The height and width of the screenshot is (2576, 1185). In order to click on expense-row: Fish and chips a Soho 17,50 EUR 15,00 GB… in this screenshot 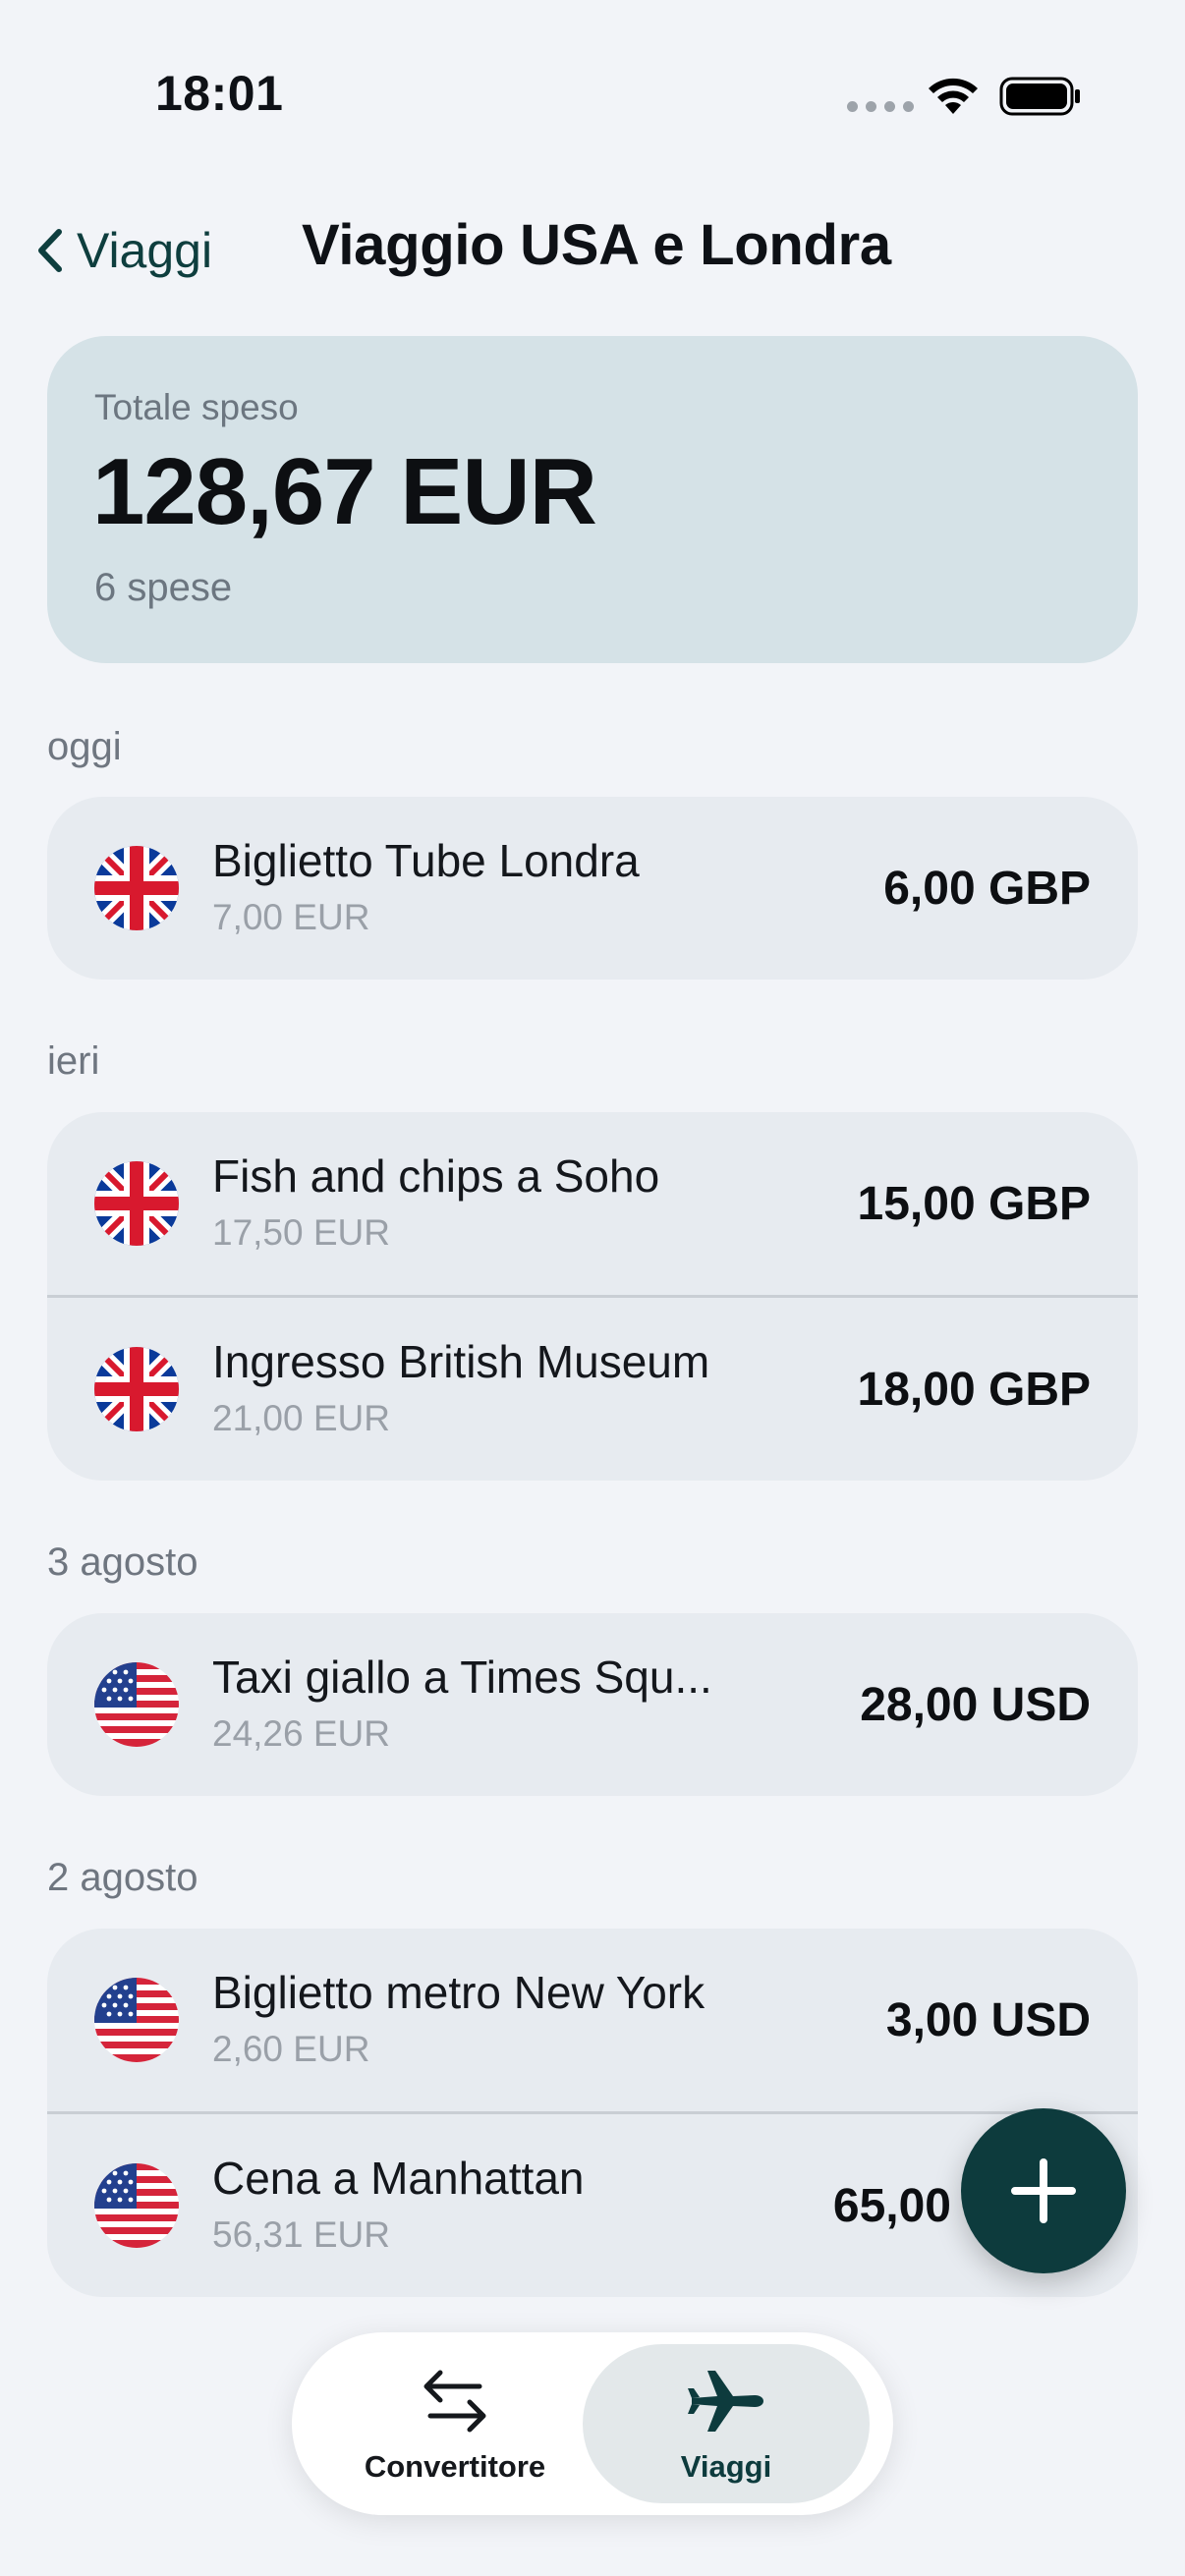, I will do `click(592, 1203)`.